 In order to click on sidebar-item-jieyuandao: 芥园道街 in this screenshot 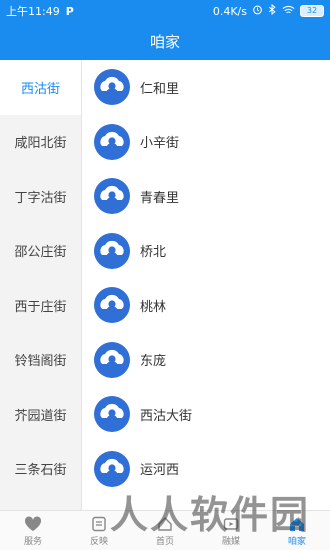, I will do `click(40, 414)`.